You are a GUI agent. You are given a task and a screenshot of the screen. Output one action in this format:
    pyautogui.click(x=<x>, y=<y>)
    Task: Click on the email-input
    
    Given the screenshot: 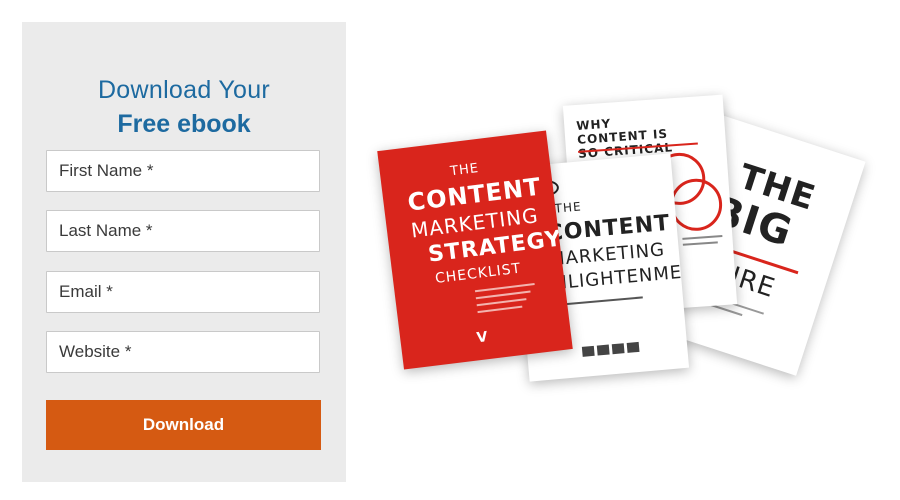 What is the action you would take?
    pyautogui.click(x=183, y=292)
    